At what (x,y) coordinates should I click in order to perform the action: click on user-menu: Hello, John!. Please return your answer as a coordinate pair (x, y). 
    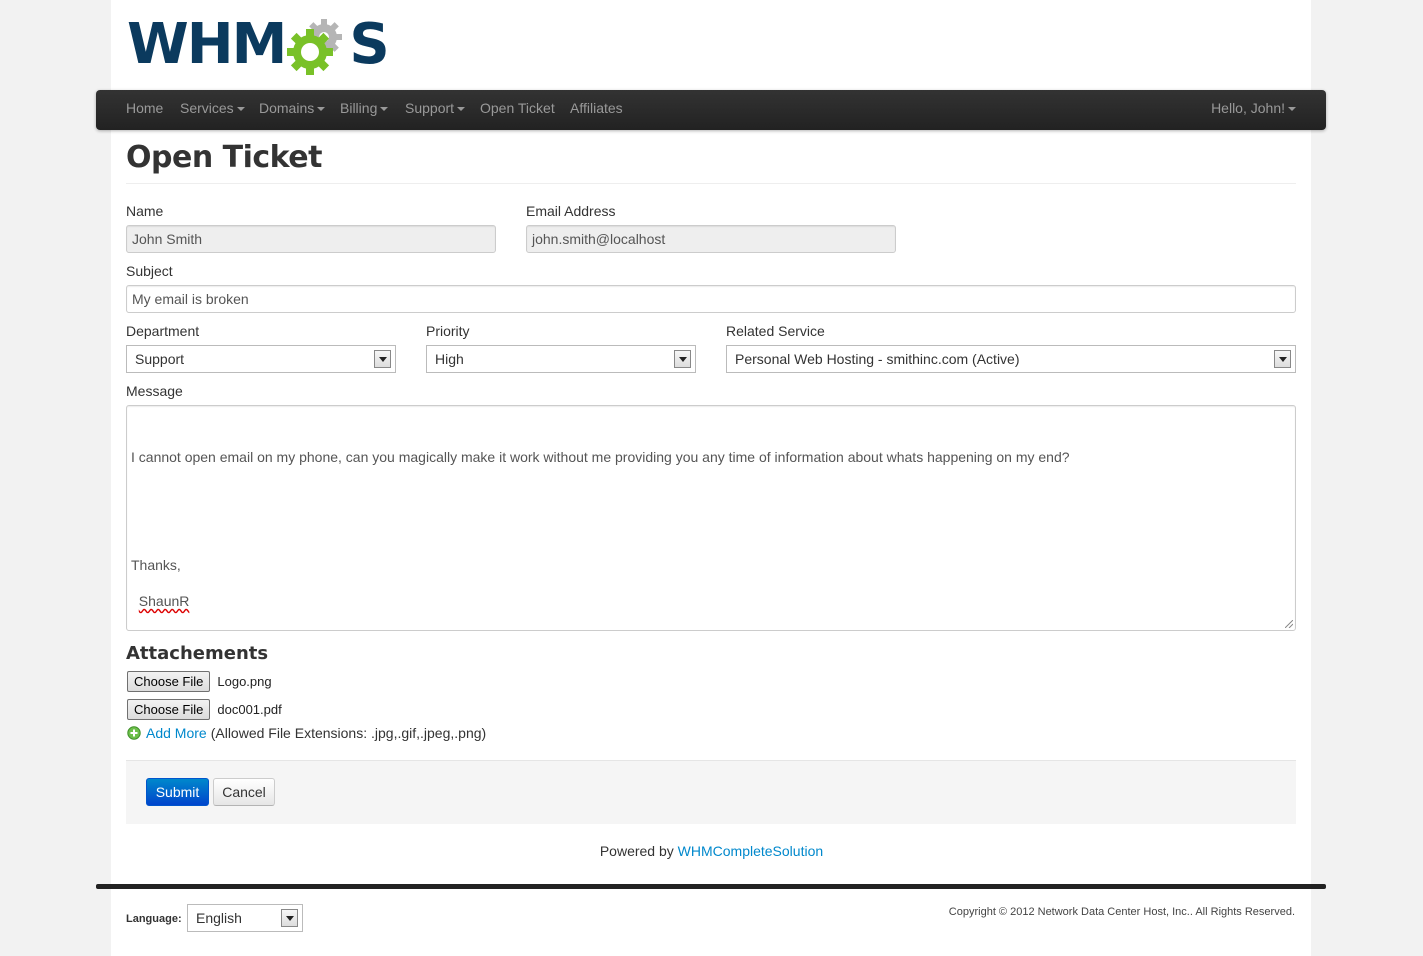
    Looking at the image, I should click on (1253, 110).